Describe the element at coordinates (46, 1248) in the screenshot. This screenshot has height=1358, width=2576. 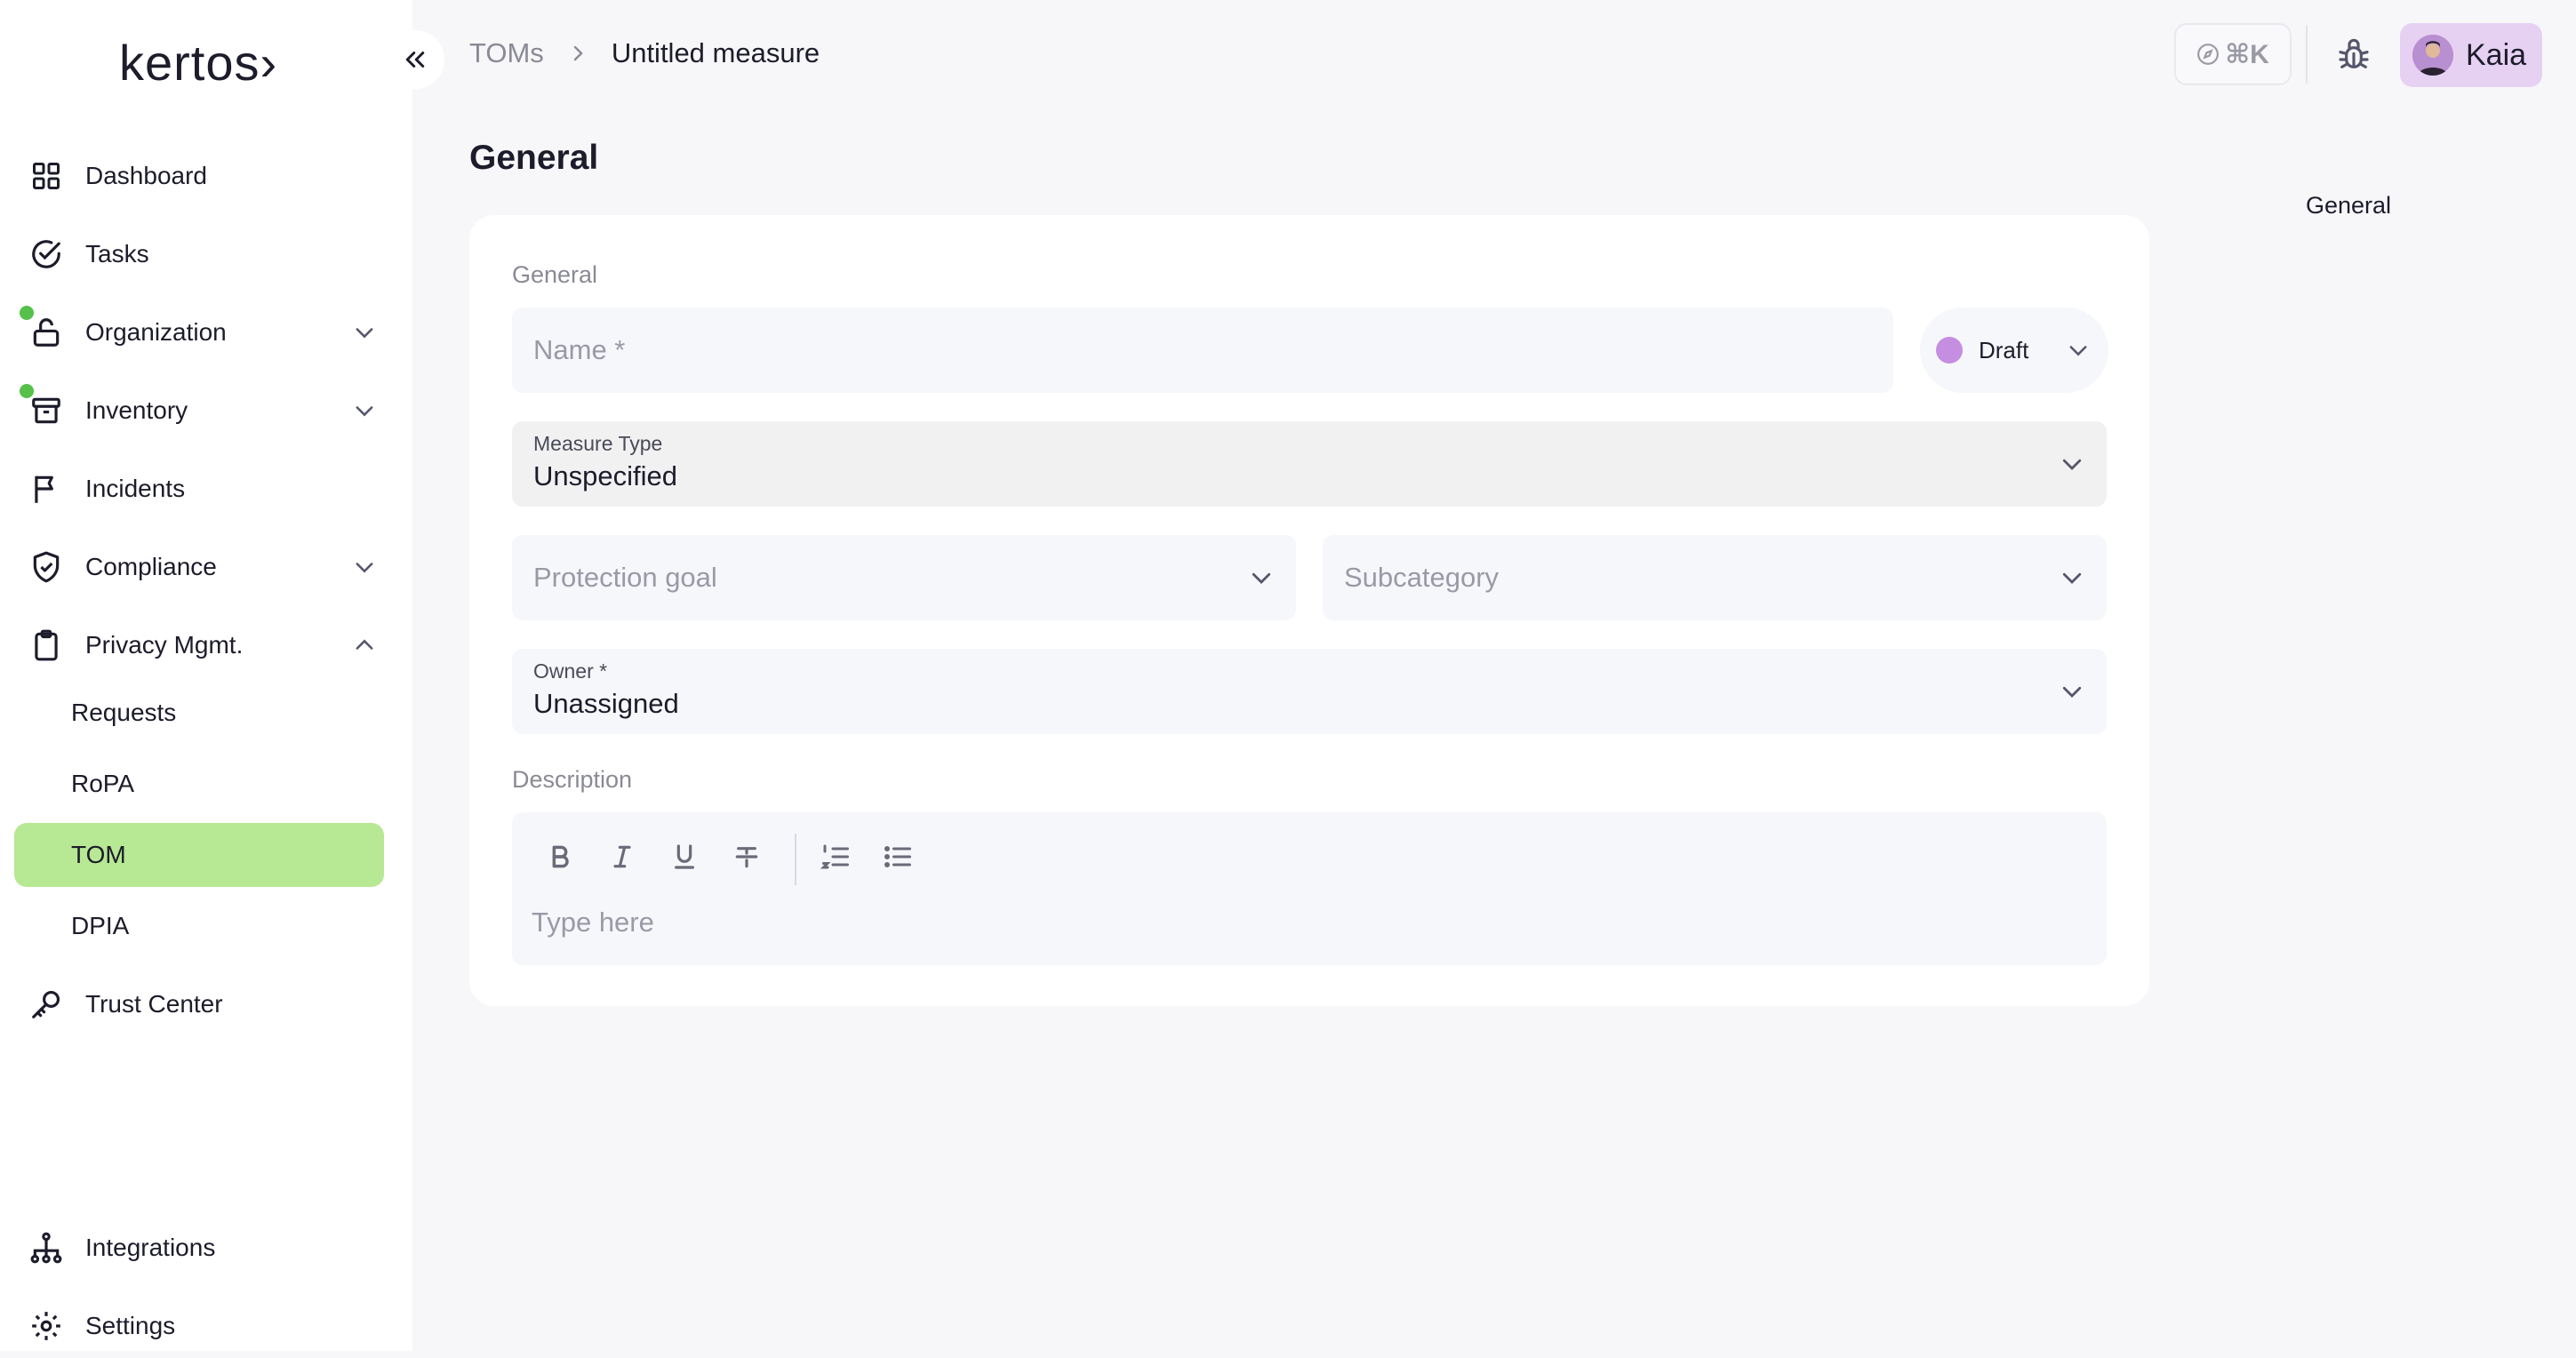
I see `network-icon` at that location.